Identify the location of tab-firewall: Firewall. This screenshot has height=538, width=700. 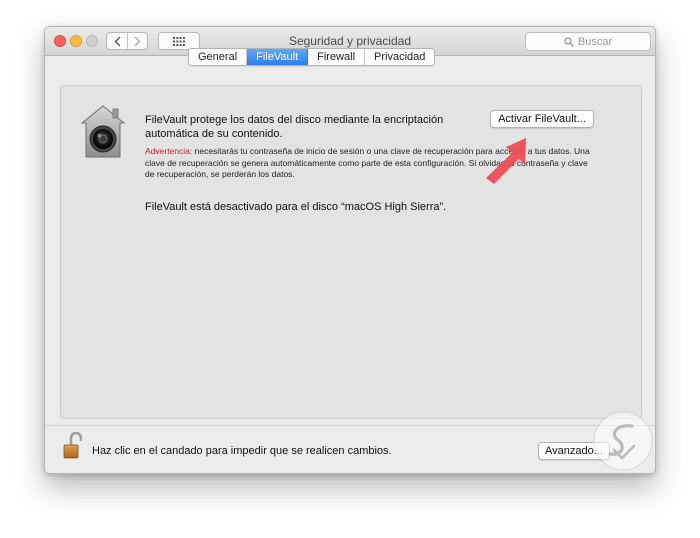
(337, 57).